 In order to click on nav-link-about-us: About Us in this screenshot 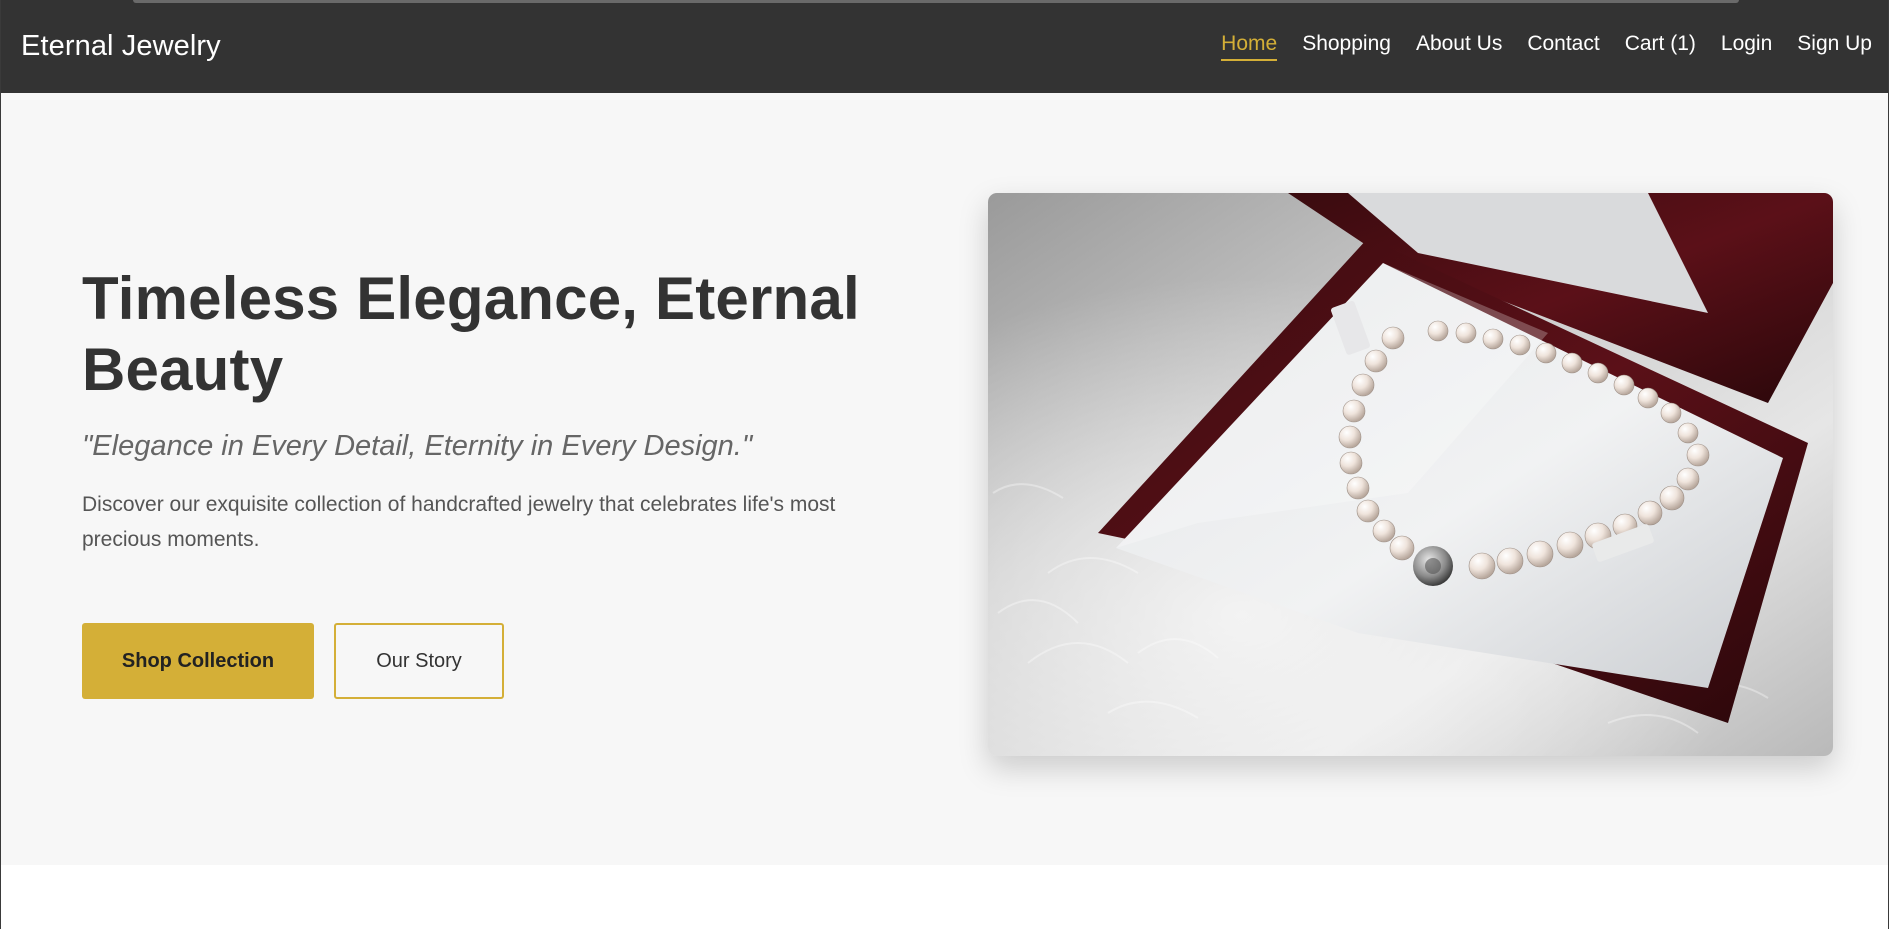, I will do `click(1459, 46)`.